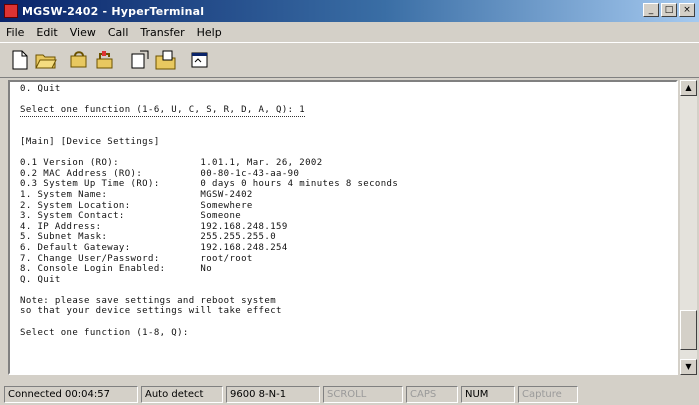 This screenshot has height=405, width=699. Describe the element at coordinates (209, 32) in the screenshot. I see `menu-help: Help` at that location.